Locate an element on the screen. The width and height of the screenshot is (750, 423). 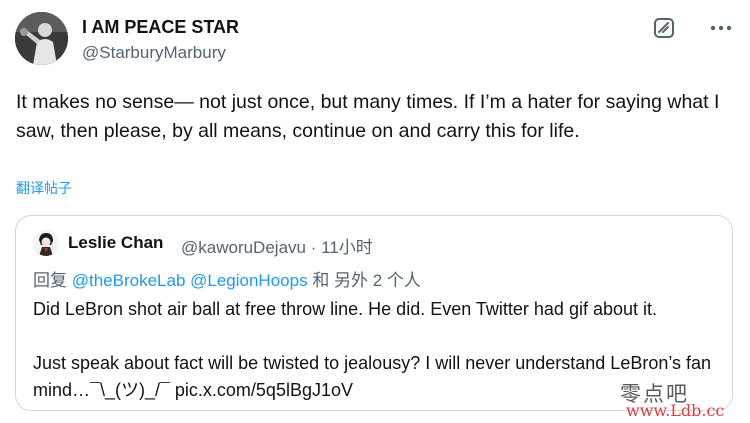
reply-prefix: 回复 is located at coordinates (50, 280).